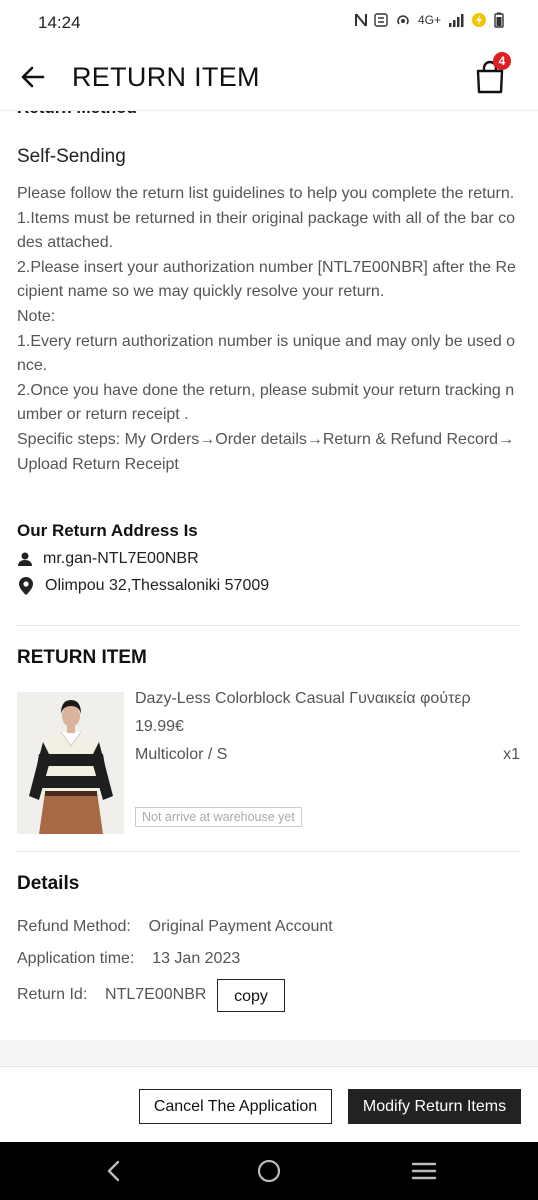  Describe the element at coordinates (235, 1106) in the screenshot. I see `cancel-application-button: Cancel The Application` at that location.